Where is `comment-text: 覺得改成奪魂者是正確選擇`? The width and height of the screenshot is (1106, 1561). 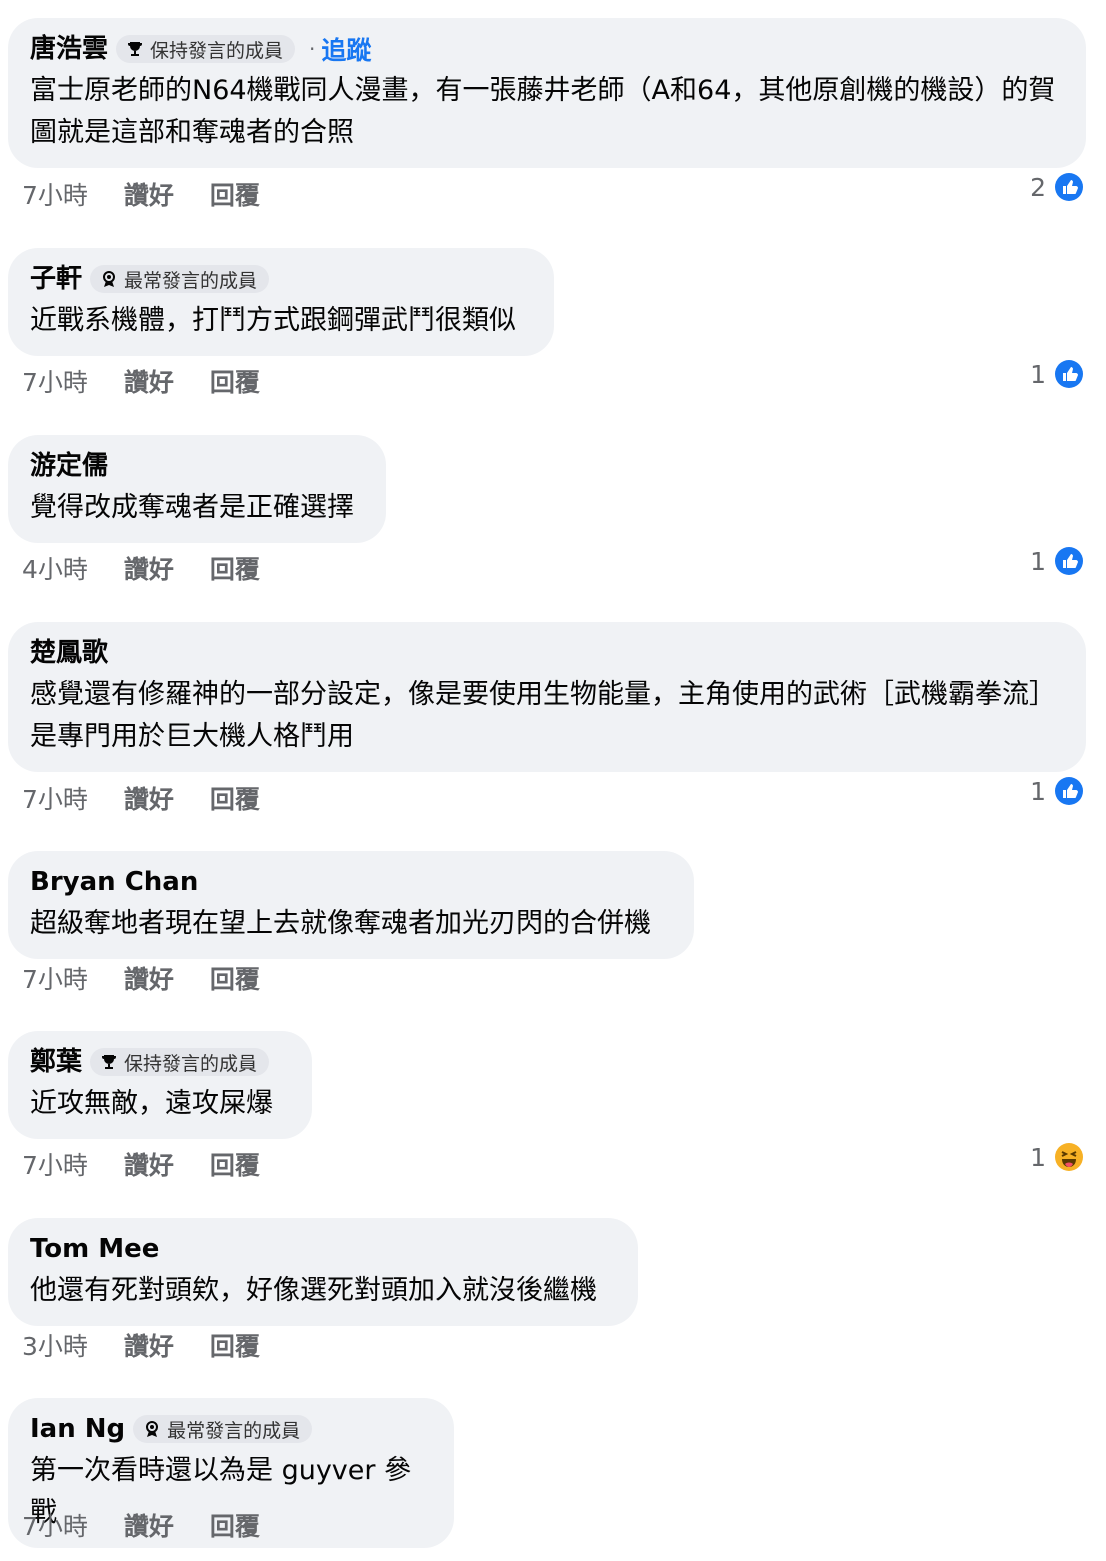
comment-text: 覺得改成奪魂者是正確選擇 is located at coordinates (192, 507).